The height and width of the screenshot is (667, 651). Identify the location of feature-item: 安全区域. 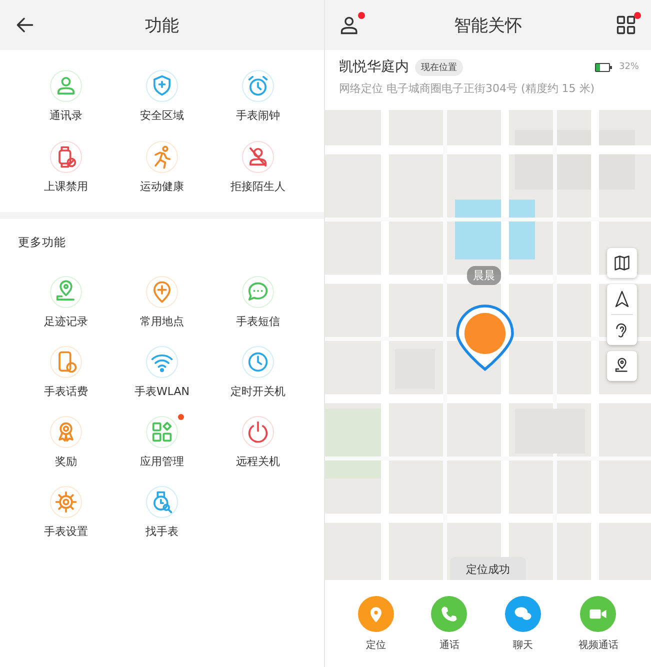
(162, 96).